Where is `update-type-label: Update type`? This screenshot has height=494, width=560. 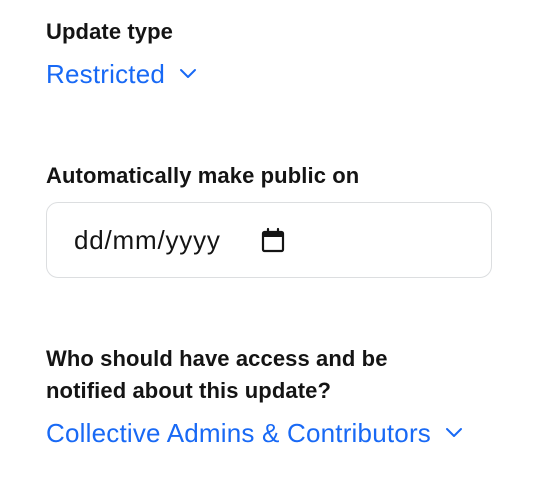
update-type-label: Update type is located at coordinates (110, 31).